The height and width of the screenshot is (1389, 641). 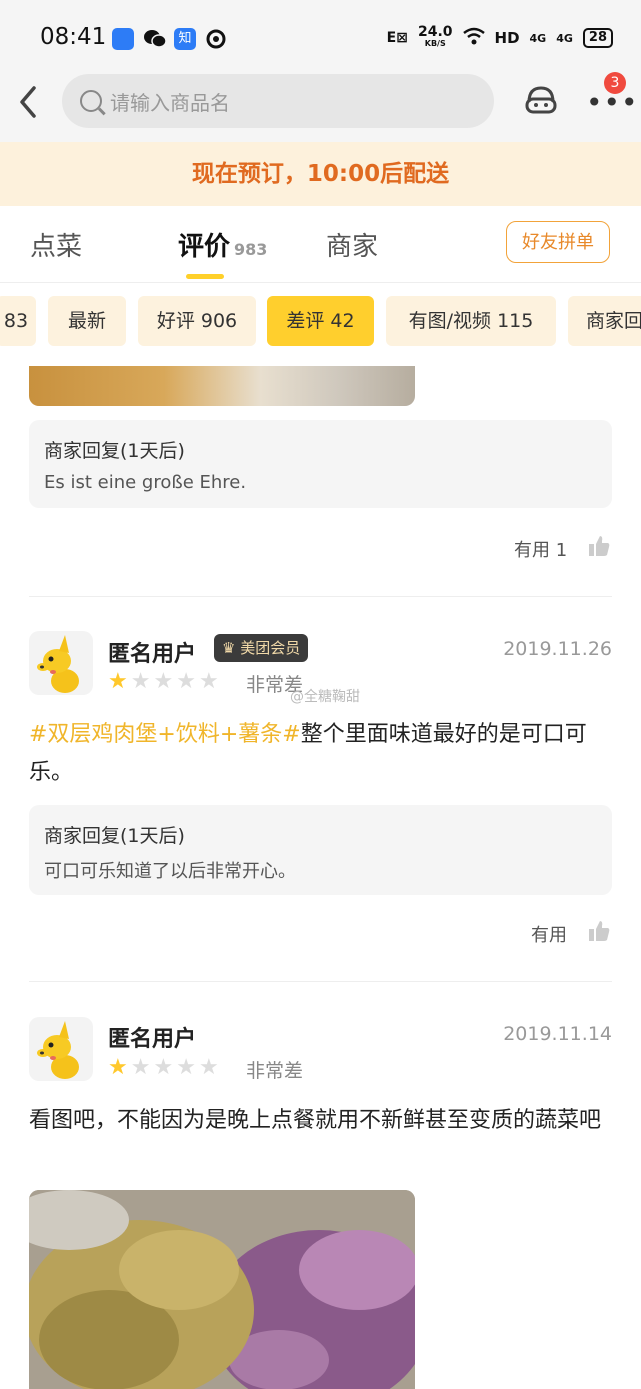 What do you see at coordinates (325, 697) in the screenshot?
I see `watermark: @全糖鞠甜` at bounding box center [325, 697].